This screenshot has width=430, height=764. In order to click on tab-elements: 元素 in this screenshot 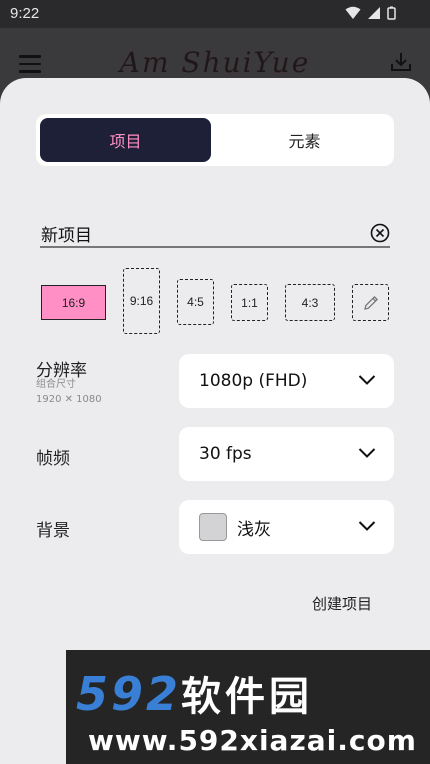, I will do `click(304, 140)`.